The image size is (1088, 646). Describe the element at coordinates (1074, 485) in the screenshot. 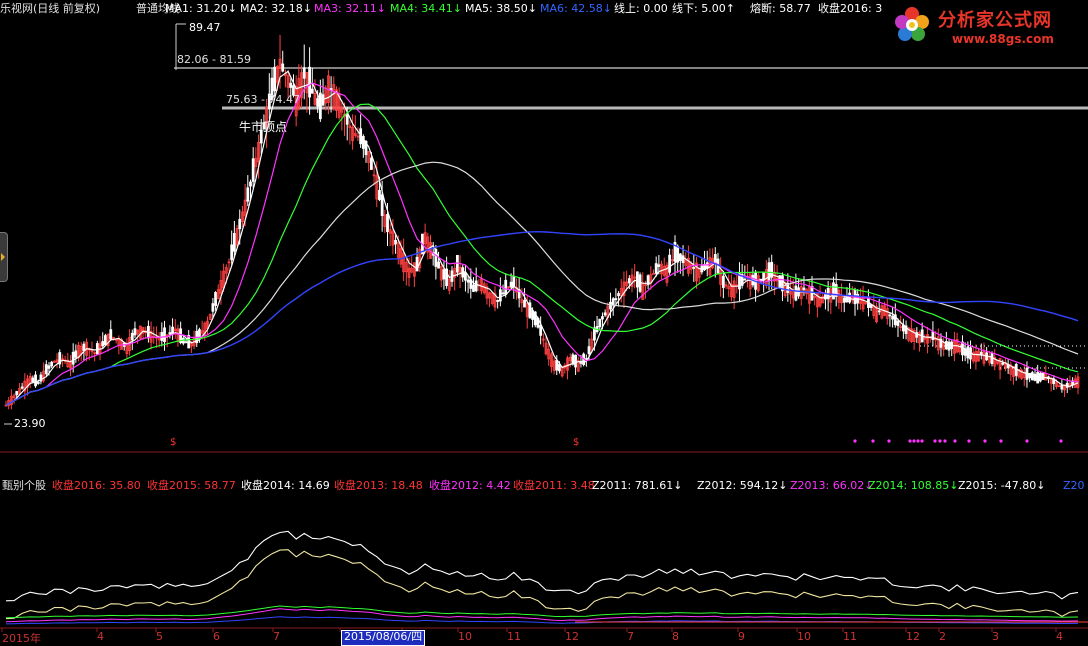

I see `indicator-header-item: Z20` at that location.